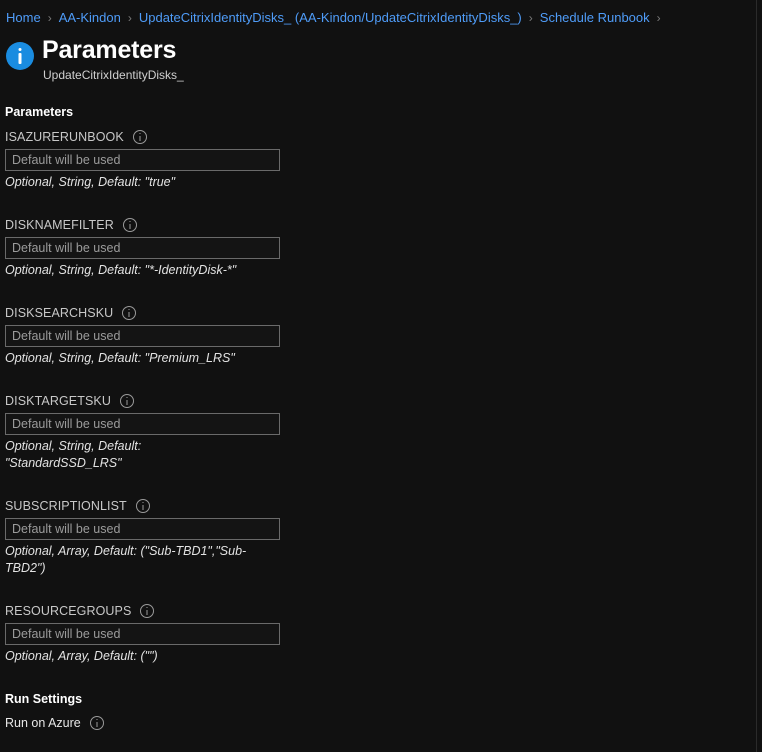 The width and height of the screenshot is (762, 752). Describe the element at coordinates (20, 56) in the screenshot. I see `info-circle-icon` at that location.